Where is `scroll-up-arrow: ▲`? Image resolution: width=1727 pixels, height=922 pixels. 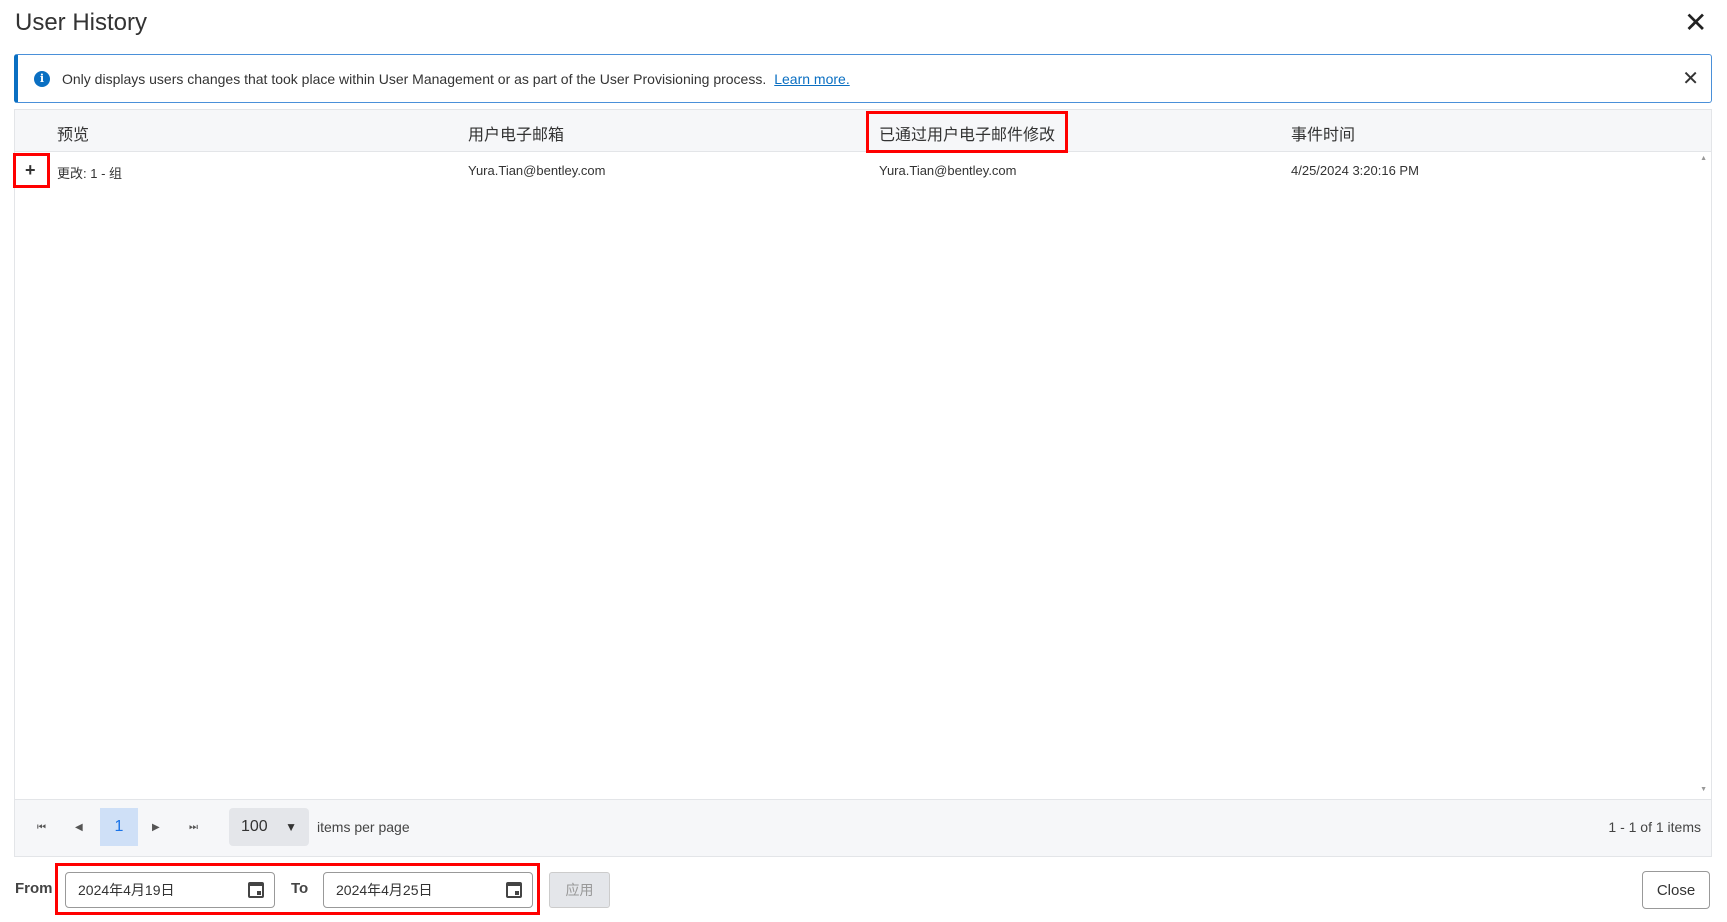 scroll-up-arrow: ▲ is located at coordinates (1703, 158).